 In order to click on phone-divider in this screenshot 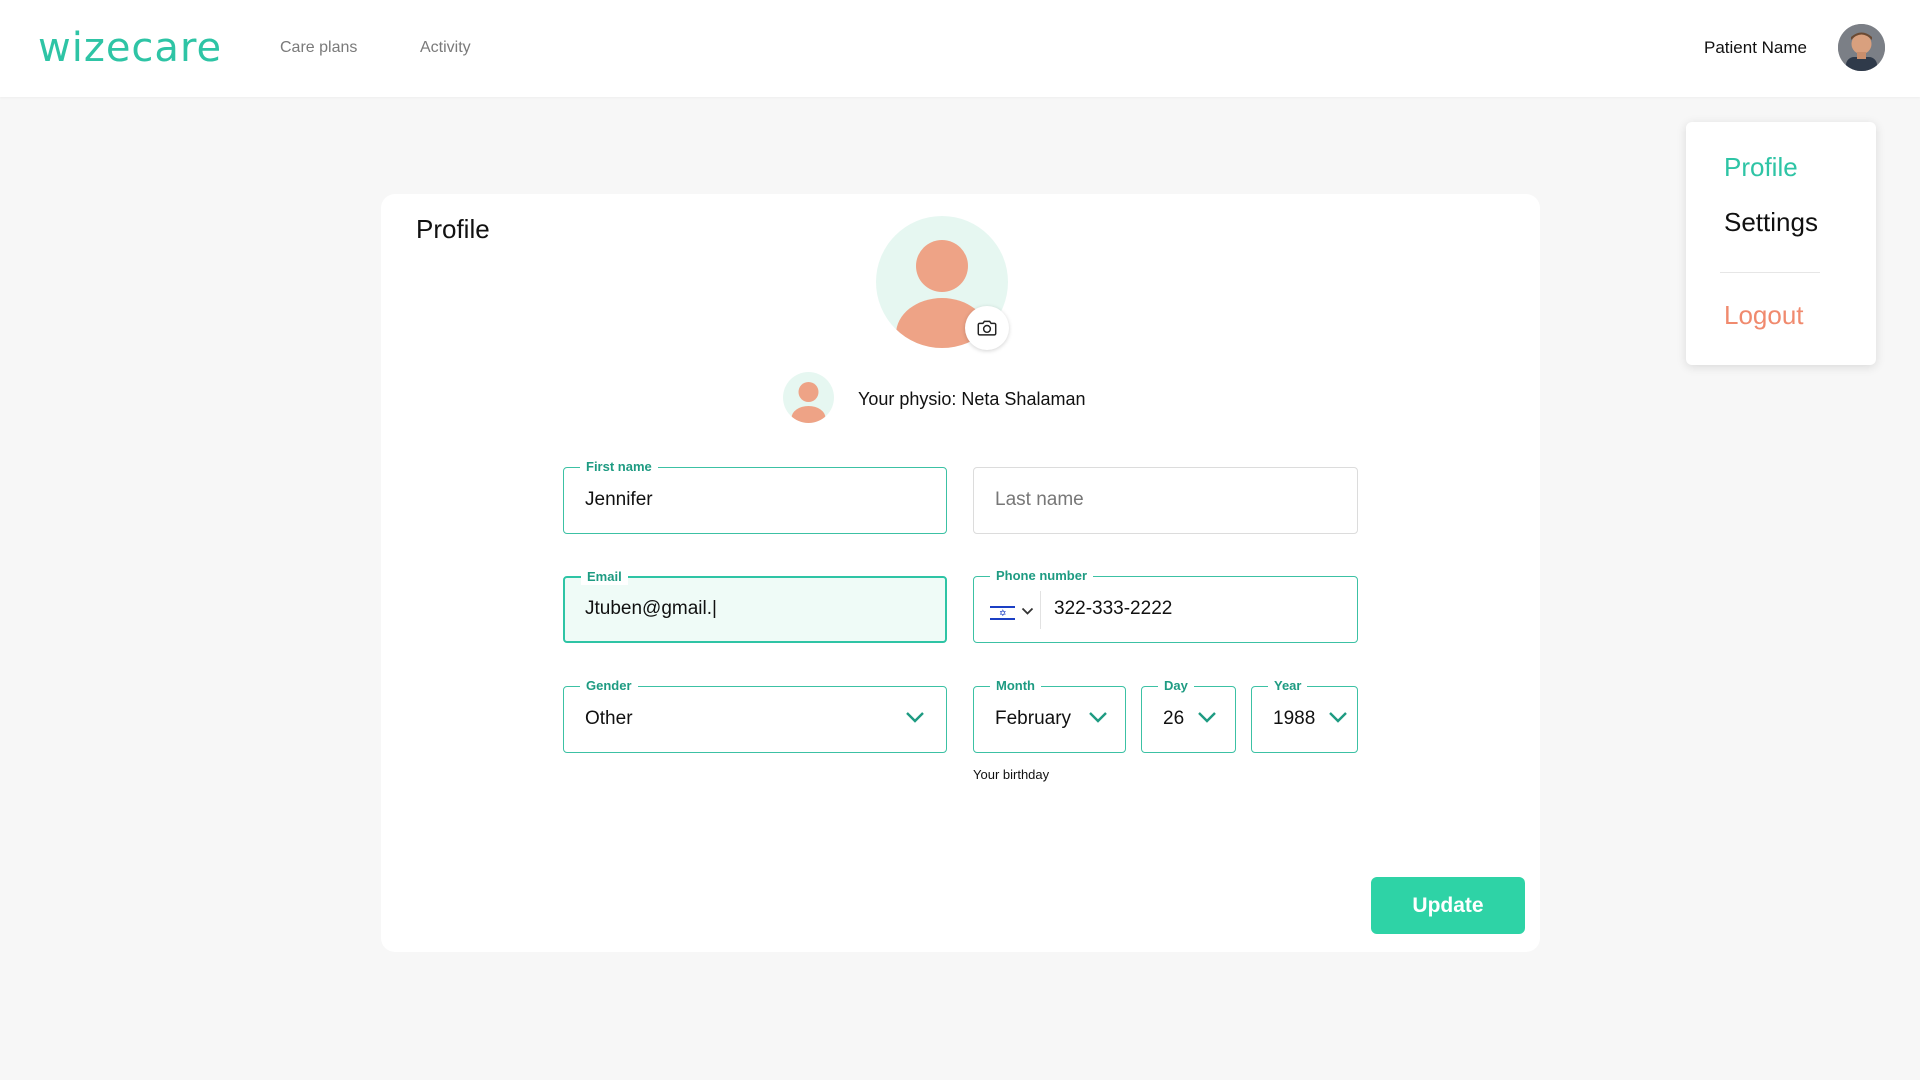, I will do `click(1040, 610)`.